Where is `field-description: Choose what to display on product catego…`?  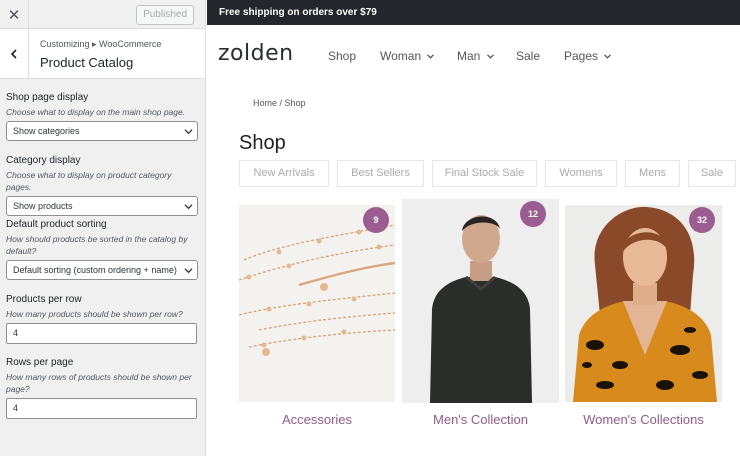
field-description: Choose what to display on product catego… is located at coordinates (89, 181).